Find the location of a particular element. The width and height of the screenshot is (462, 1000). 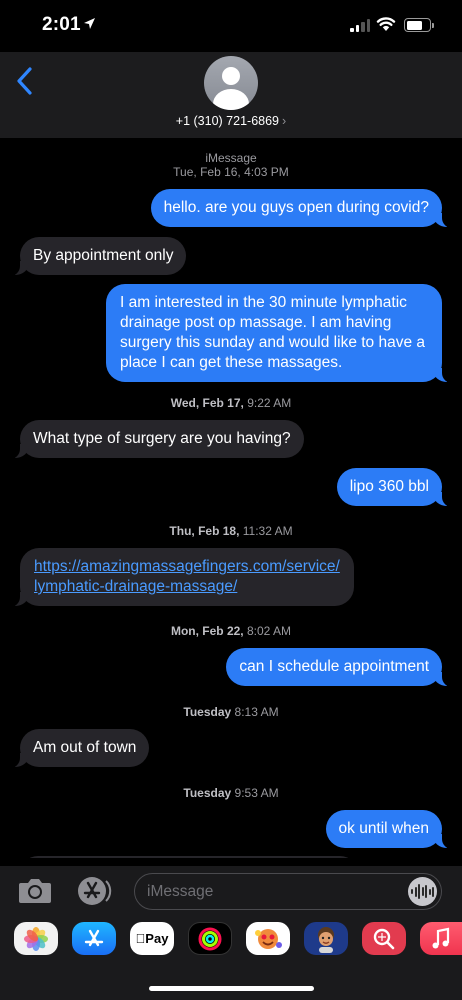

outgoing-message: hello. are you guys open during covid? is located at coordinates (301, 208).